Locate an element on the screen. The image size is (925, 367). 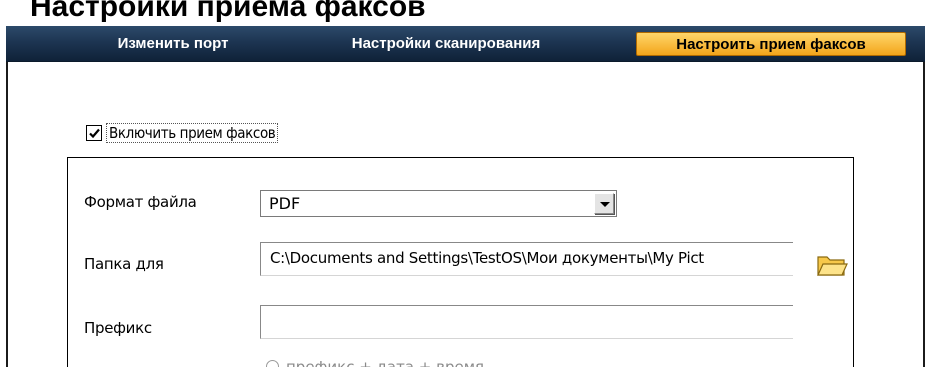
prefix-label: Префикс is located at coordinates (118, 328).